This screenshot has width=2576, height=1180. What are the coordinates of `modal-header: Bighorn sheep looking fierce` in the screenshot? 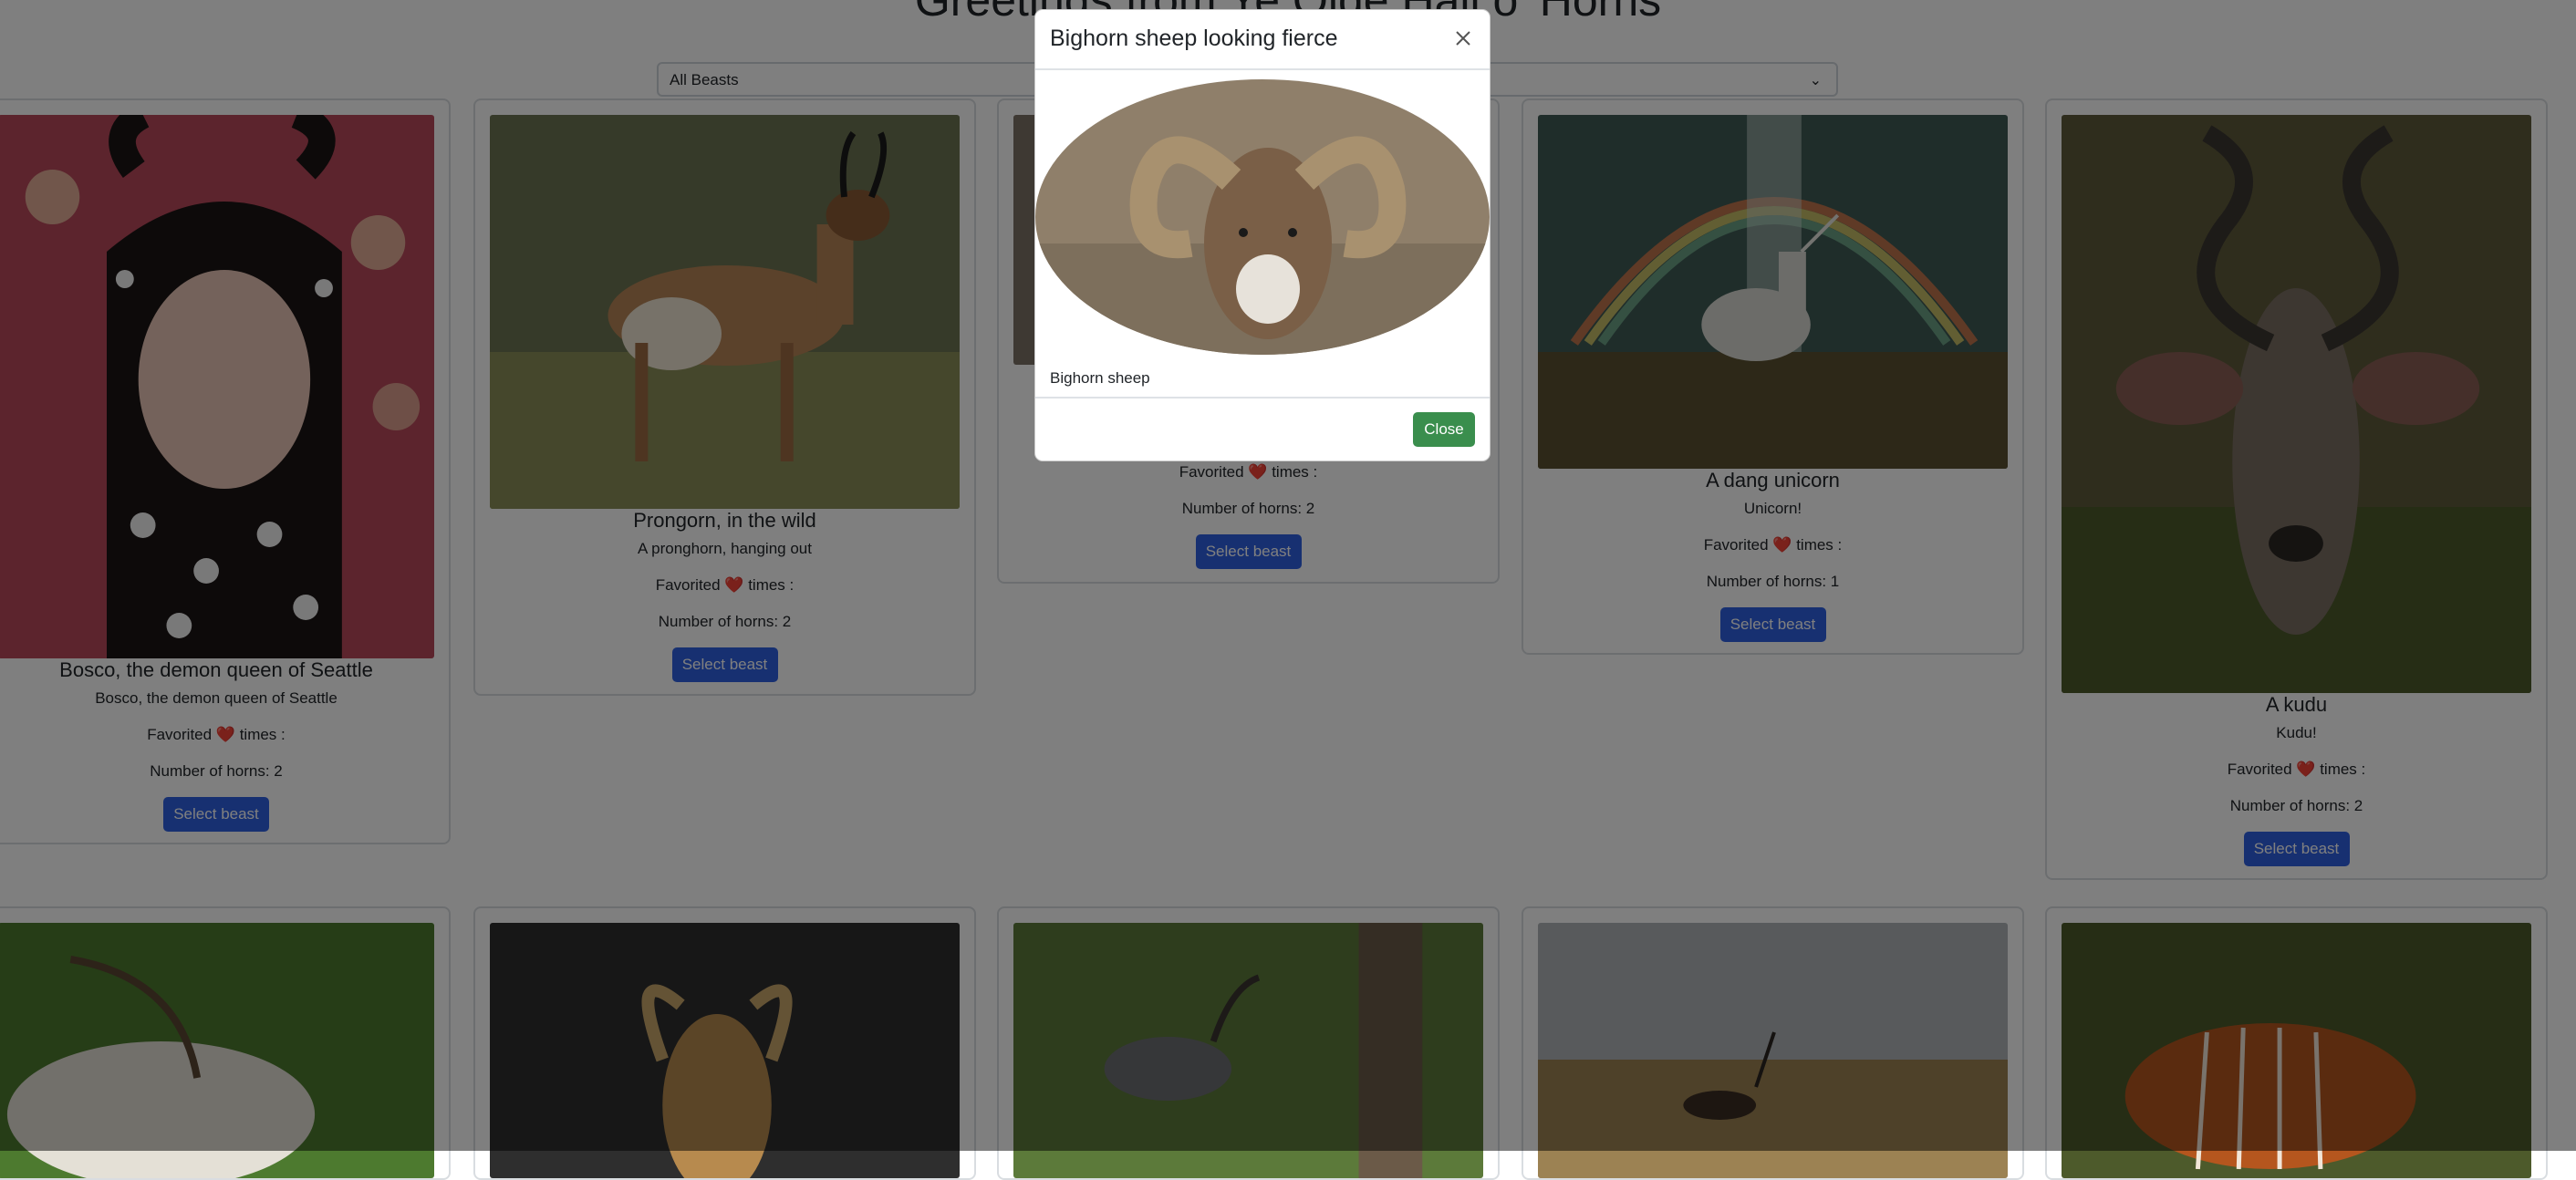 It's located at (1262, 40).